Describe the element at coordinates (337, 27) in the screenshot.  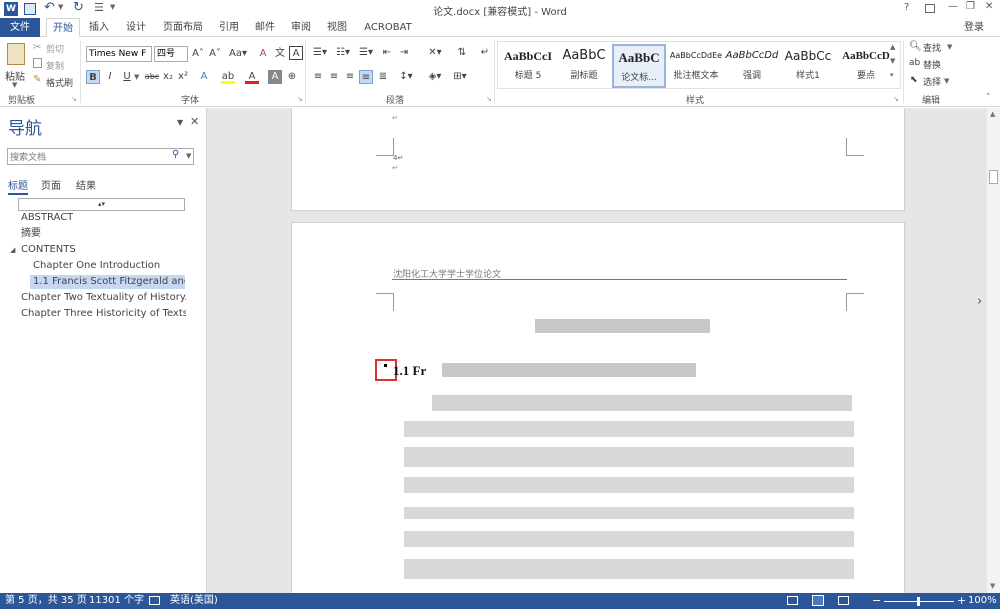
I see `tab-view: 视图` at that location.